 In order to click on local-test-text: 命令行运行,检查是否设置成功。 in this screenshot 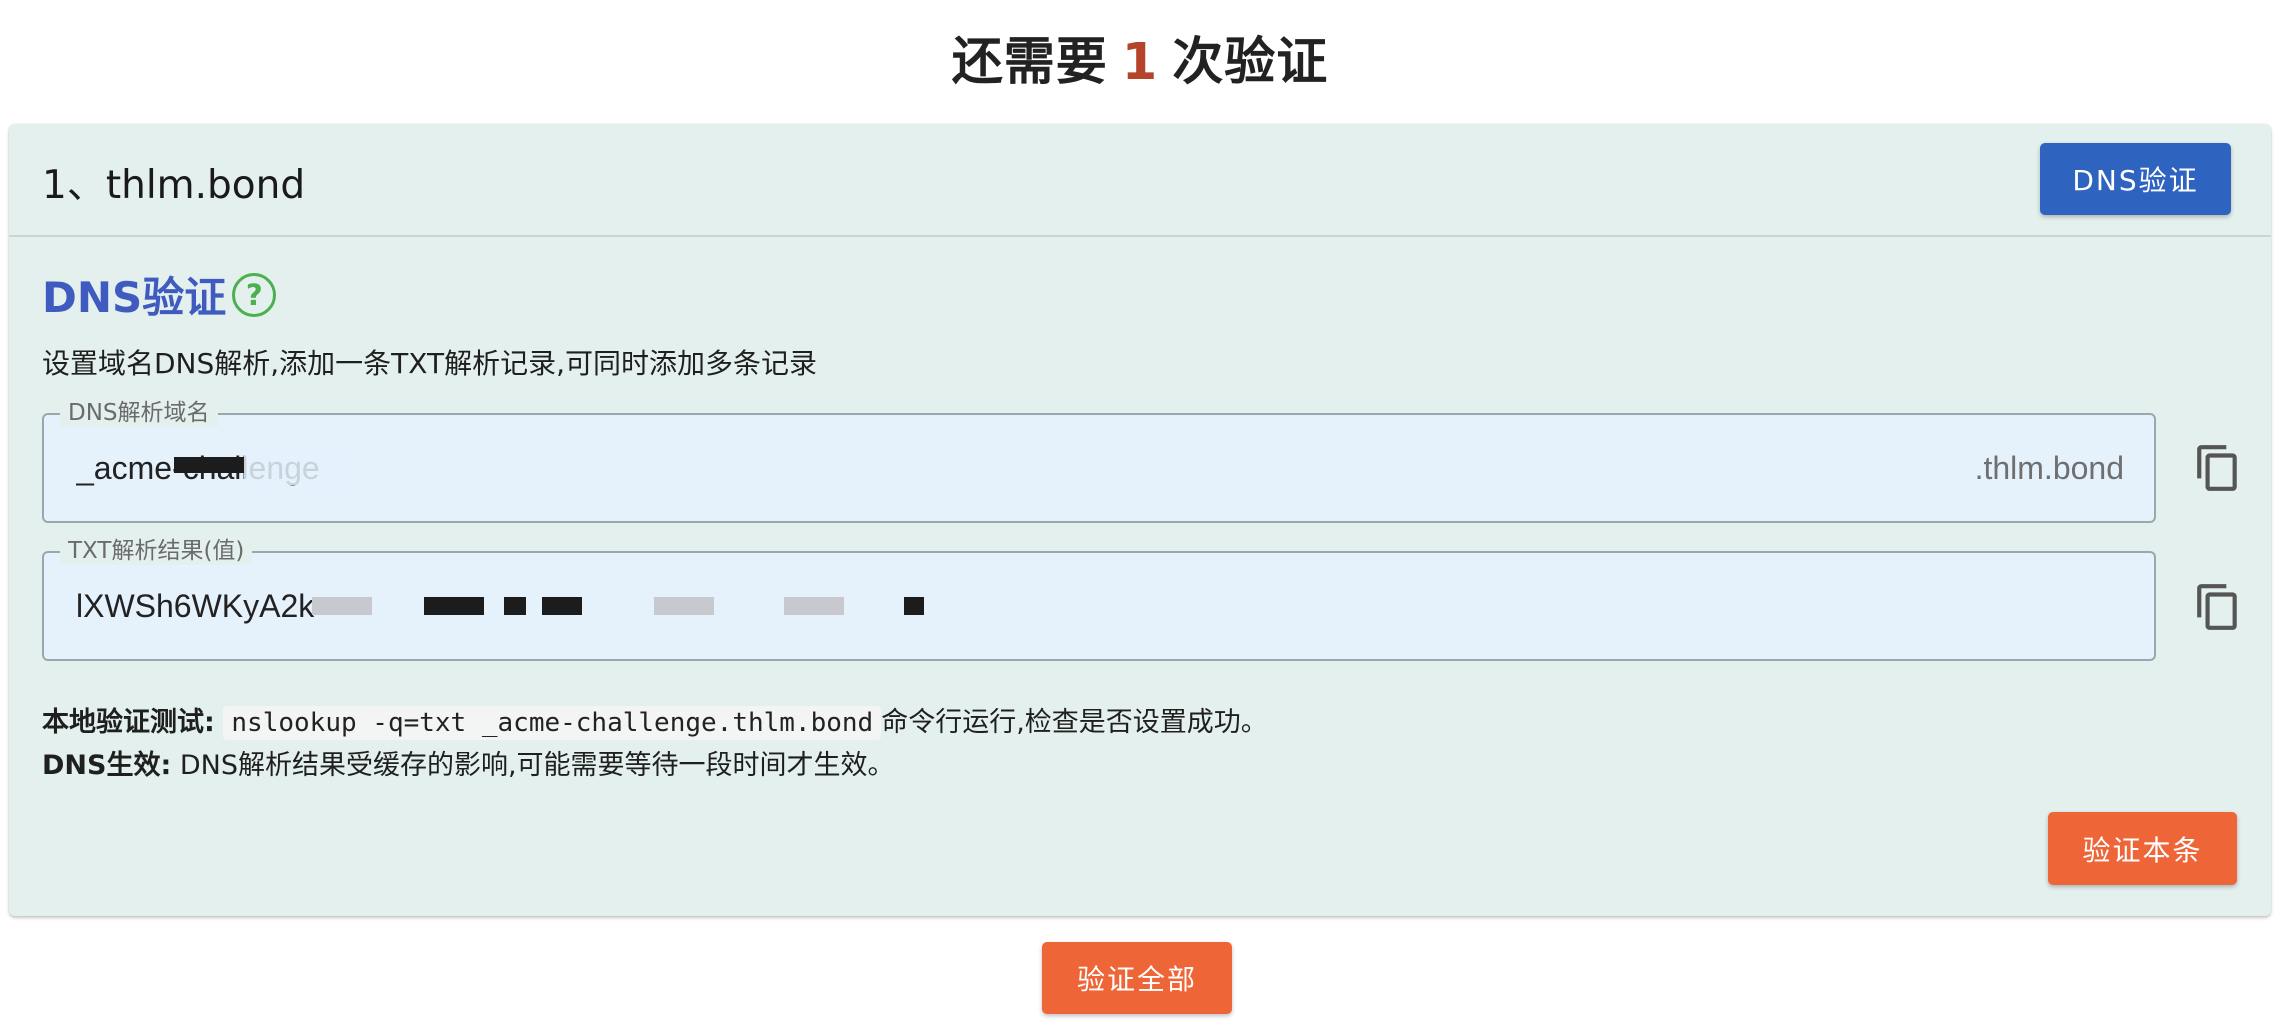, I will do `click(1074, 722)`.